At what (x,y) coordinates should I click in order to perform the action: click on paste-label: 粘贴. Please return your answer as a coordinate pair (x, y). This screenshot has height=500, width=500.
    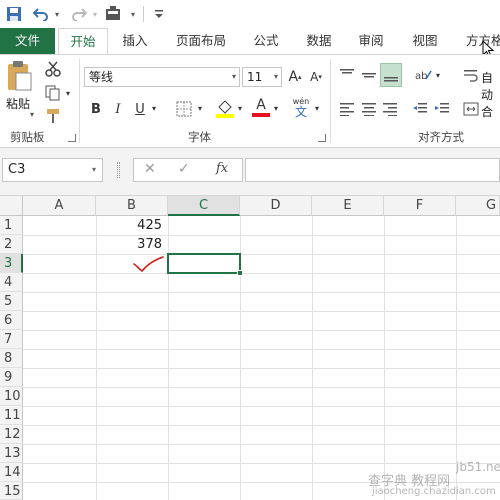
    Looking at the image, I should click on (18, 103).